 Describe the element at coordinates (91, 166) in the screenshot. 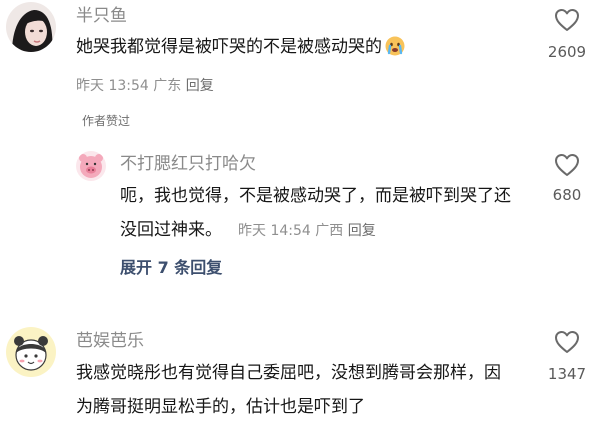

I see `reply-avatar` at that location.